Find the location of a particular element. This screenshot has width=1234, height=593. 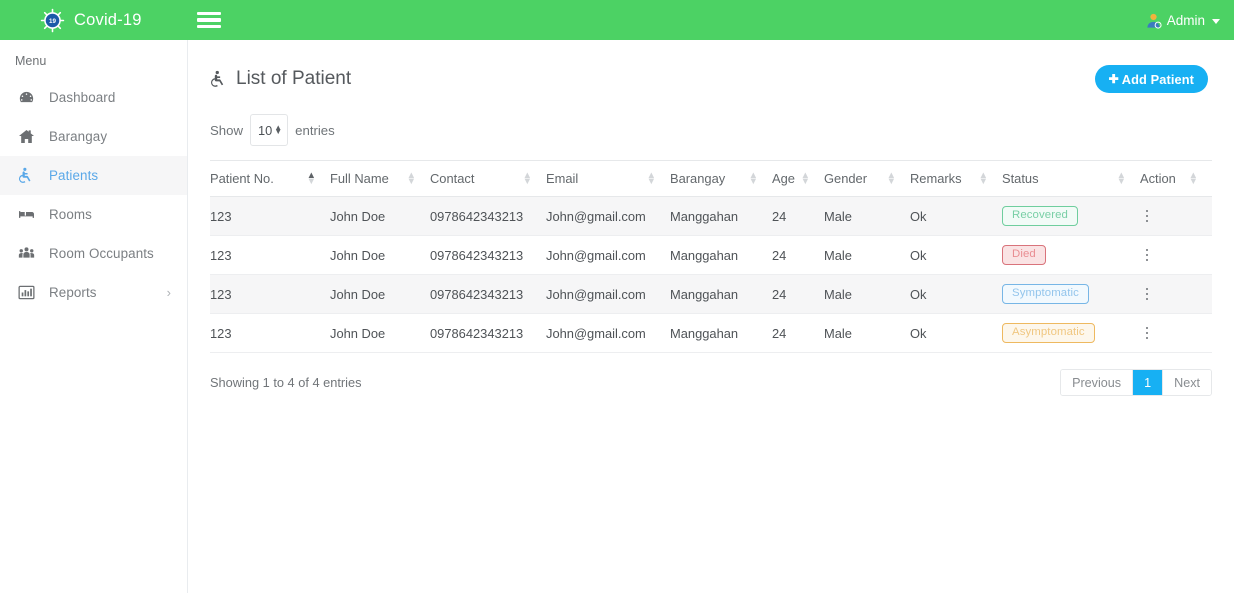

status-badge: Died is located at coordinates (1024, 255).